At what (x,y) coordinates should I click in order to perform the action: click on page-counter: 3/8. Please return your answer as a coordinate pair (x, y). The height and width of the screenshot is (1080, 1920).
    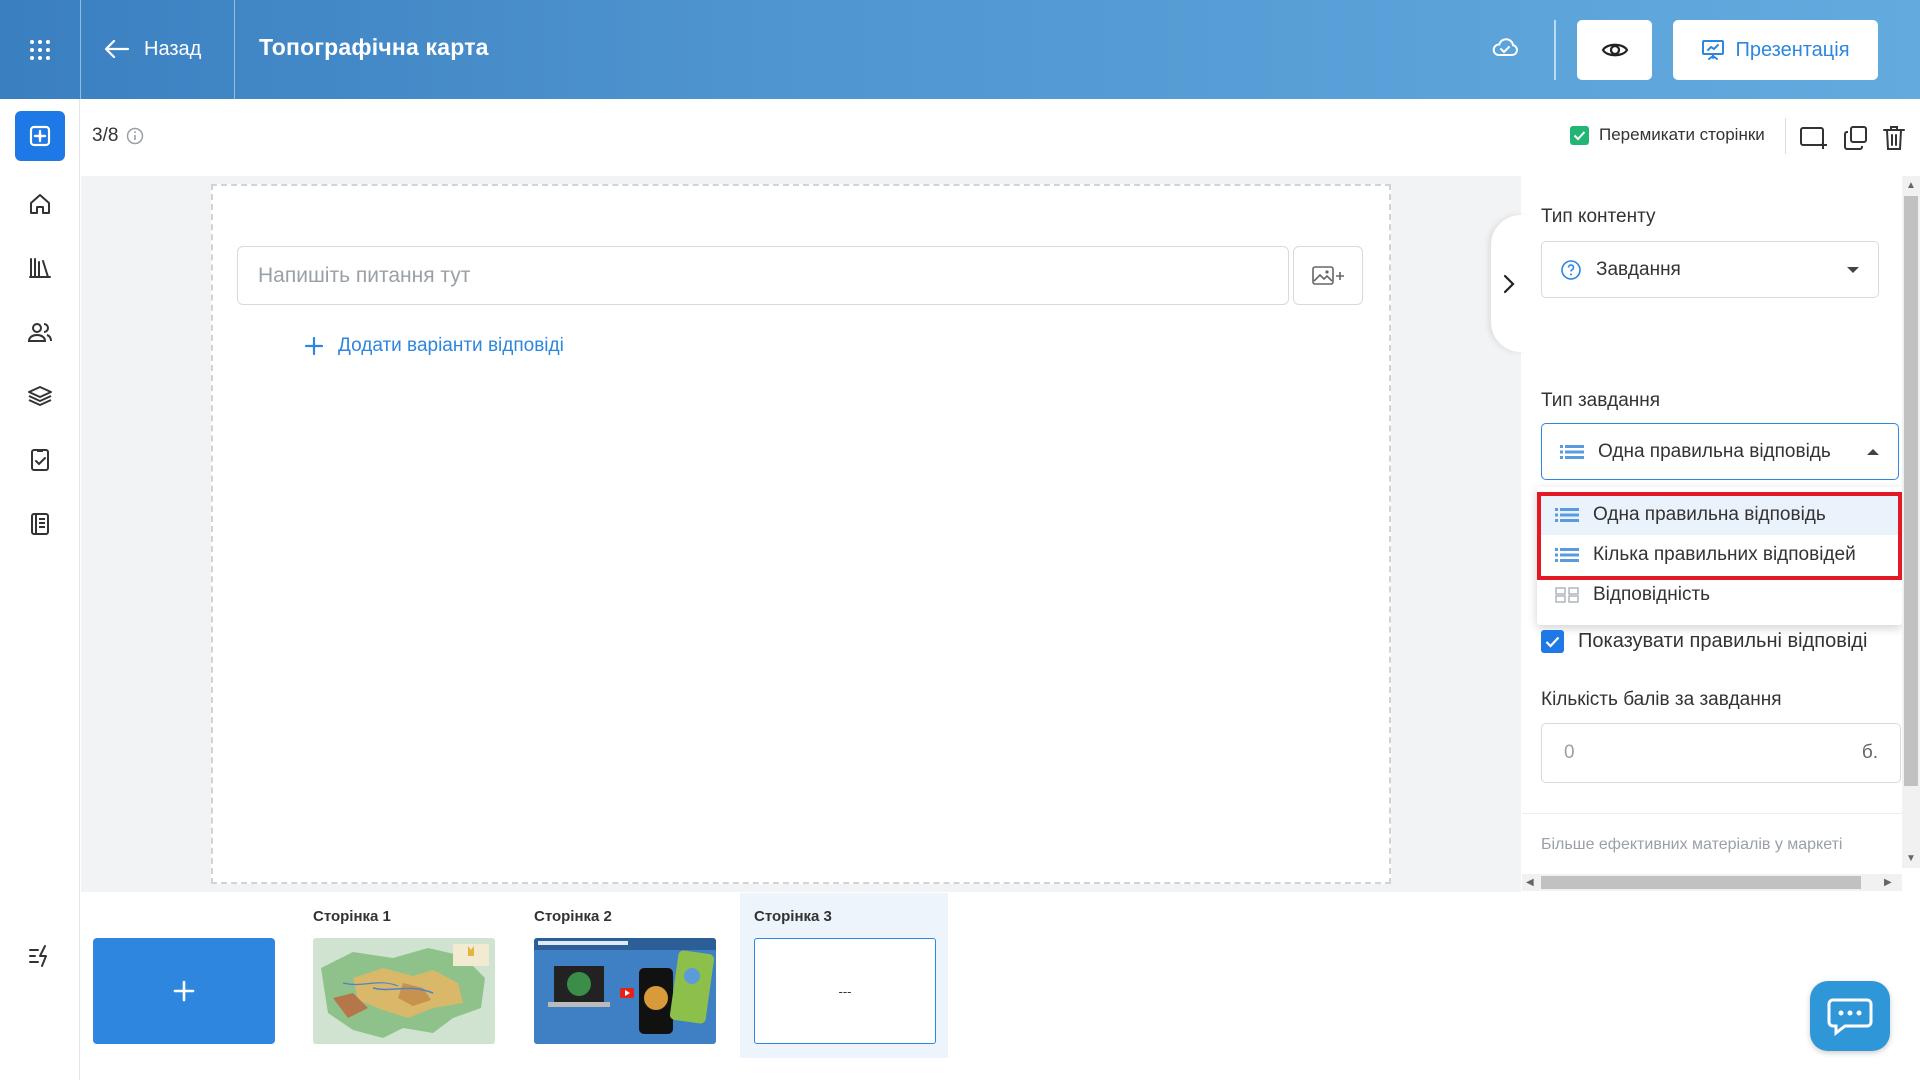
    Looking at the image, I should click on (118, 136).